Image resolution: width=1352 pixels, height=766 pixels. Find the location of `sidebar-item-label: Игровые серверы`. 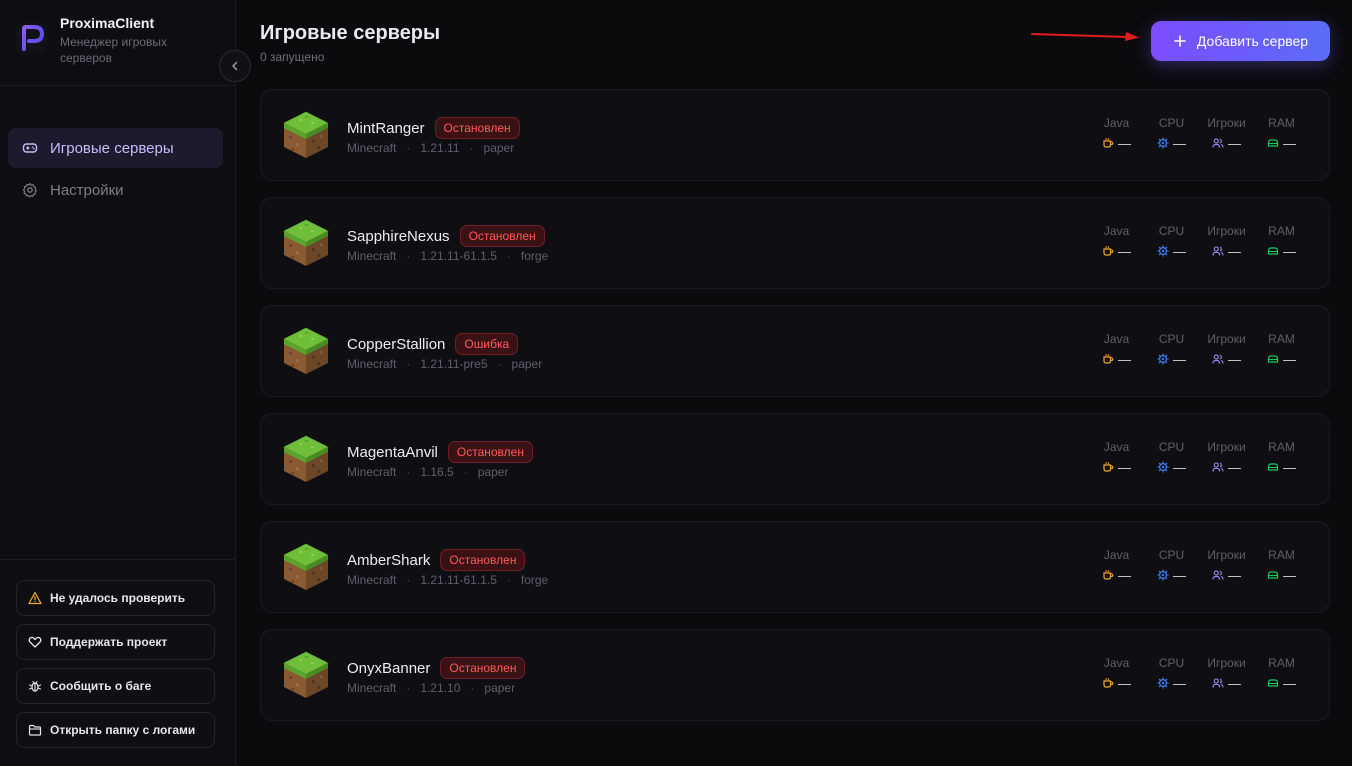

sidebar-item-label: Игровые серверы is located at coordinates (112, 148).